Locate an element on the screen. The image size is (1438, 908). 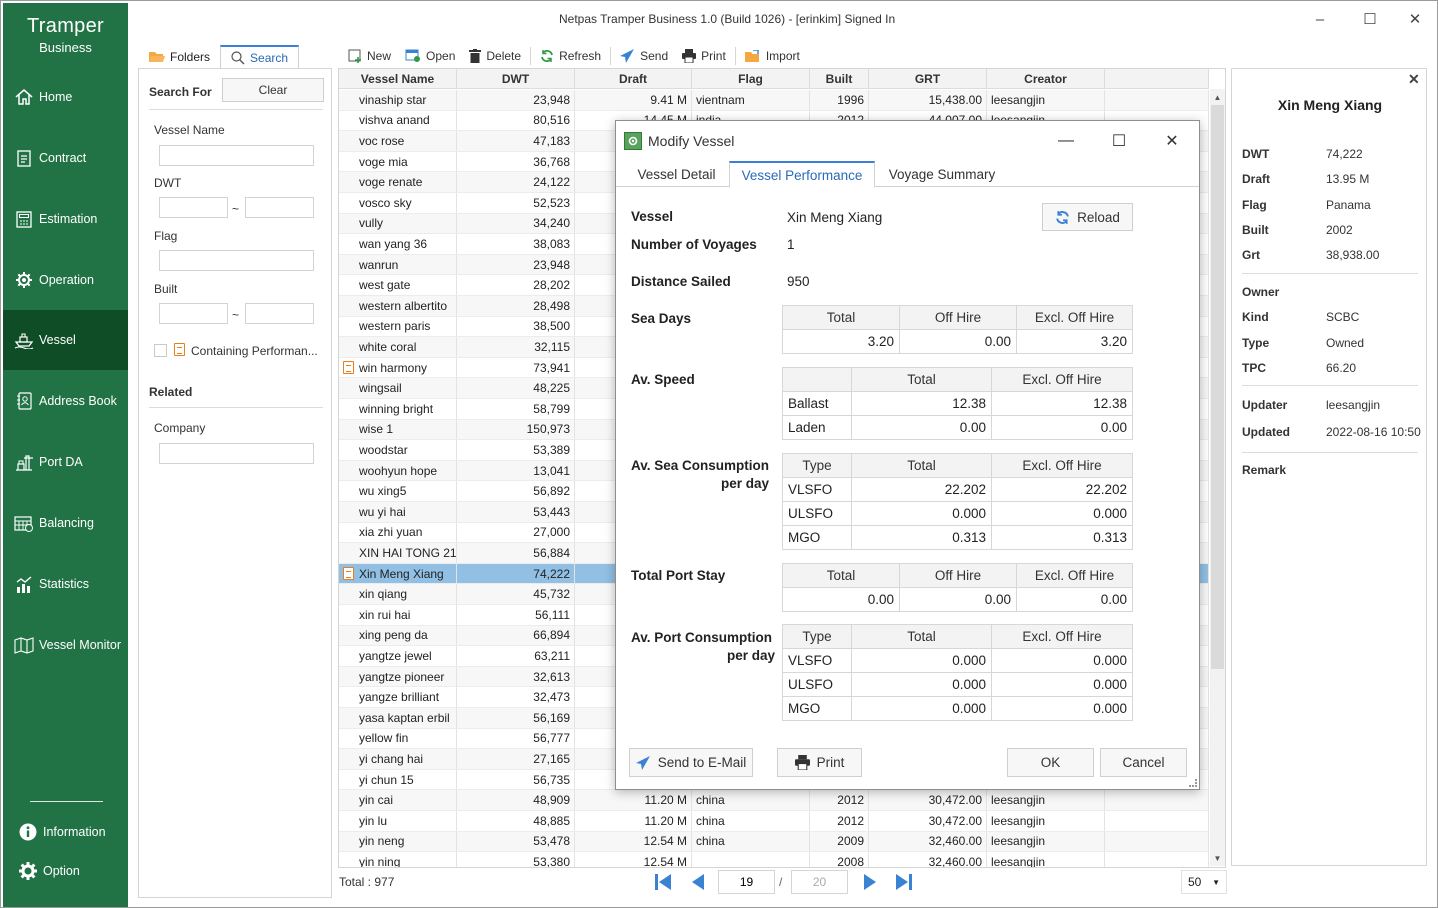
dialog-close-button: ✕ is located at coordinates (1172, 141).